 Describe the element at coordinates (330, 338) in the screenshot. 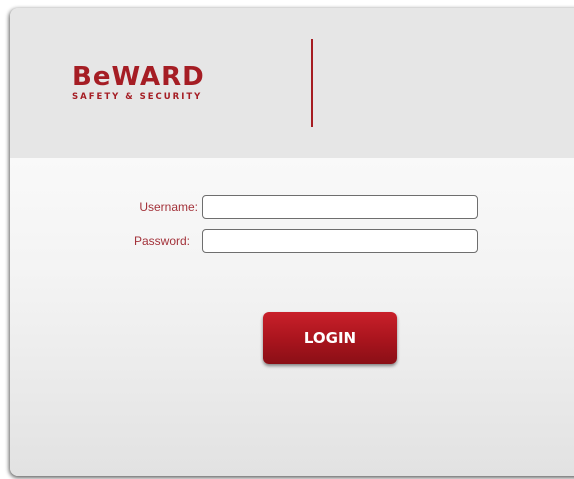

I see `login-button: LOGIN` at that location.